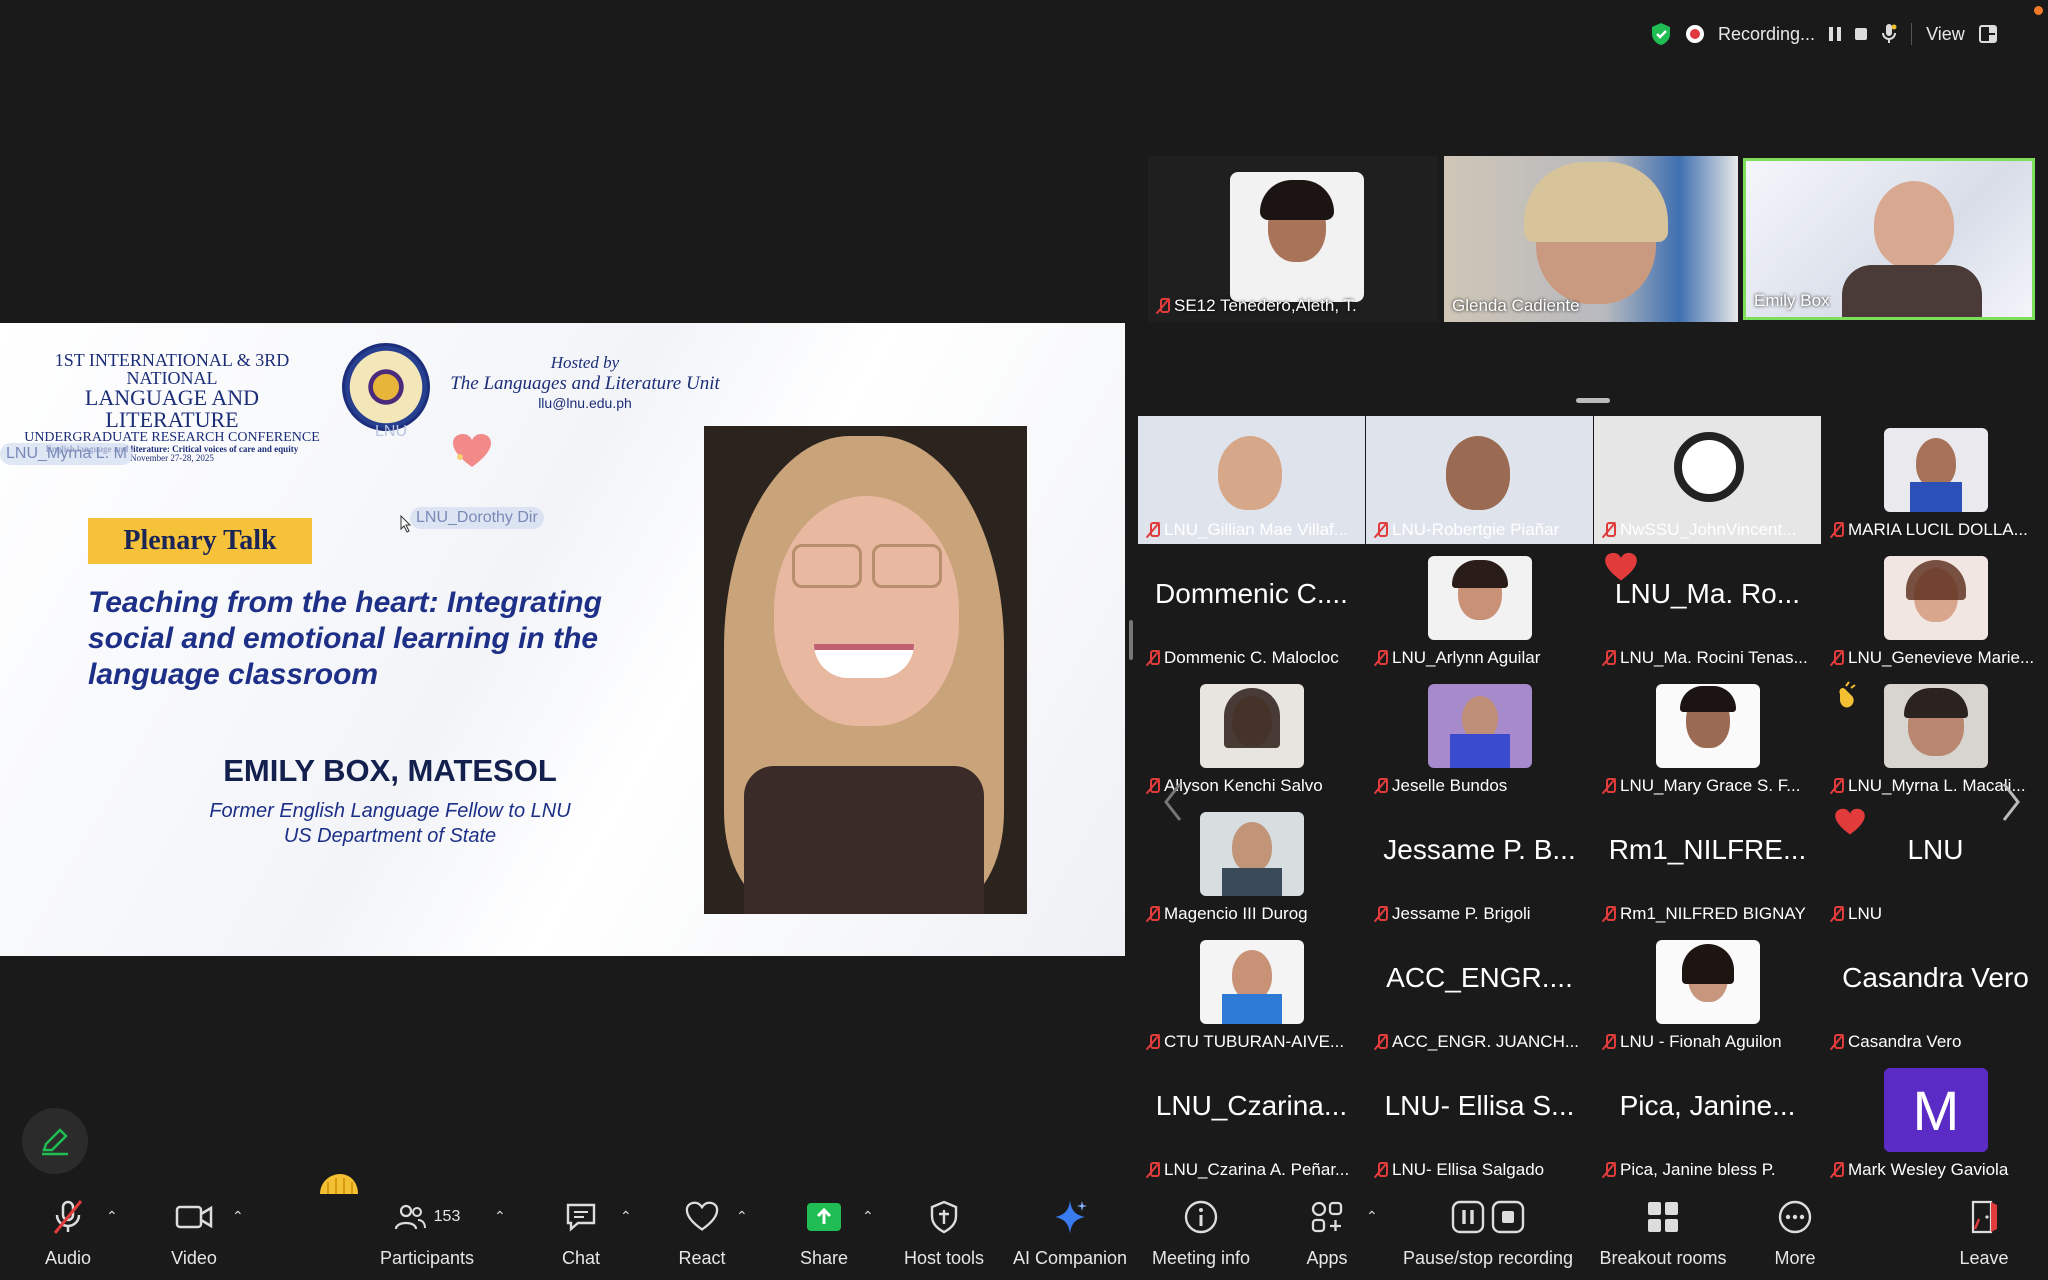 The width and height of the screenshot is (2048, 1280). What do you see at coordinates (581, 1217) in the screenshot?
I see `chat-bubble-icon` at bounding box center [581, 1217].